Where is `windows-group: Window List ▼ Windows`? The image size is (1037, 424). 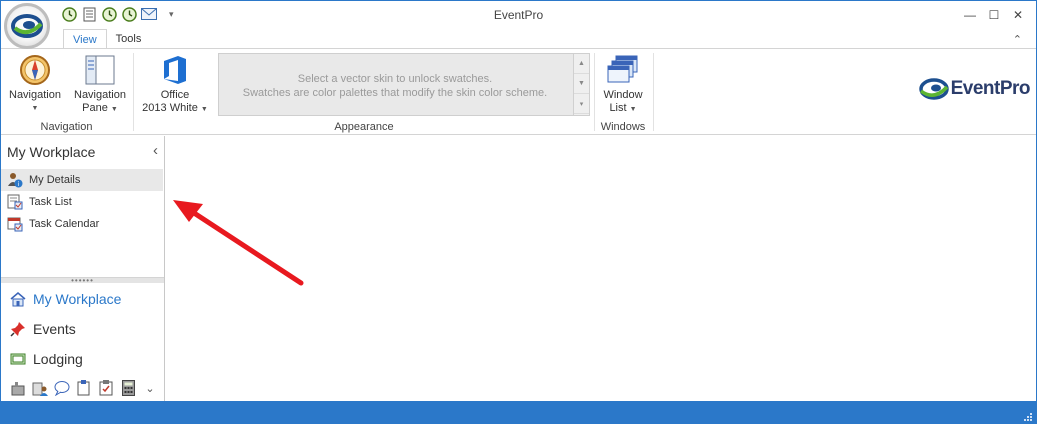 windows-group: Window List ▼ Windows is located at coordinates (623, 92).